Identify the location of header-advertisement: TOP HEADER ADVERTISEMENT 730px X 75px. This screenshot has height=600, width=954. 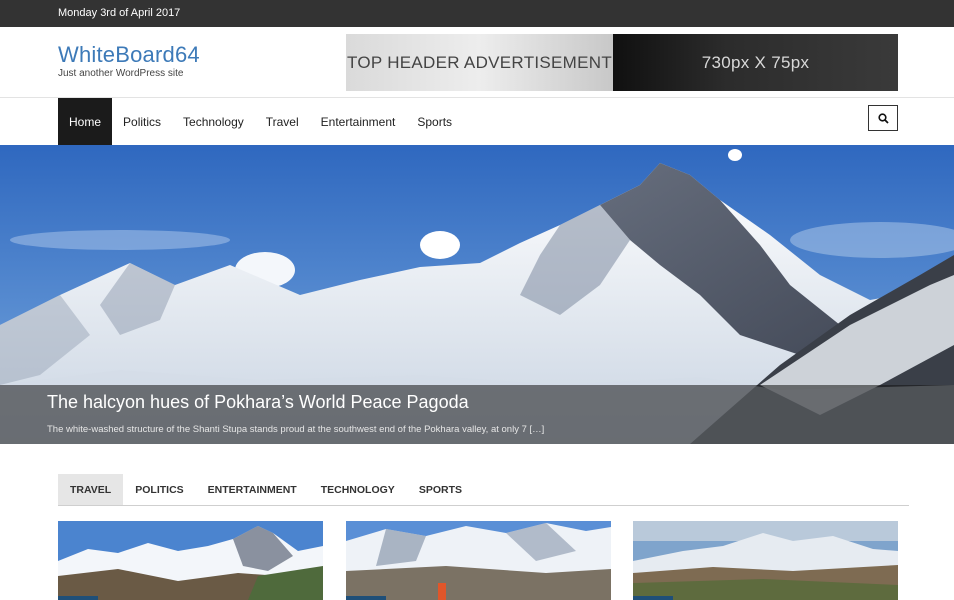
(622, 62).